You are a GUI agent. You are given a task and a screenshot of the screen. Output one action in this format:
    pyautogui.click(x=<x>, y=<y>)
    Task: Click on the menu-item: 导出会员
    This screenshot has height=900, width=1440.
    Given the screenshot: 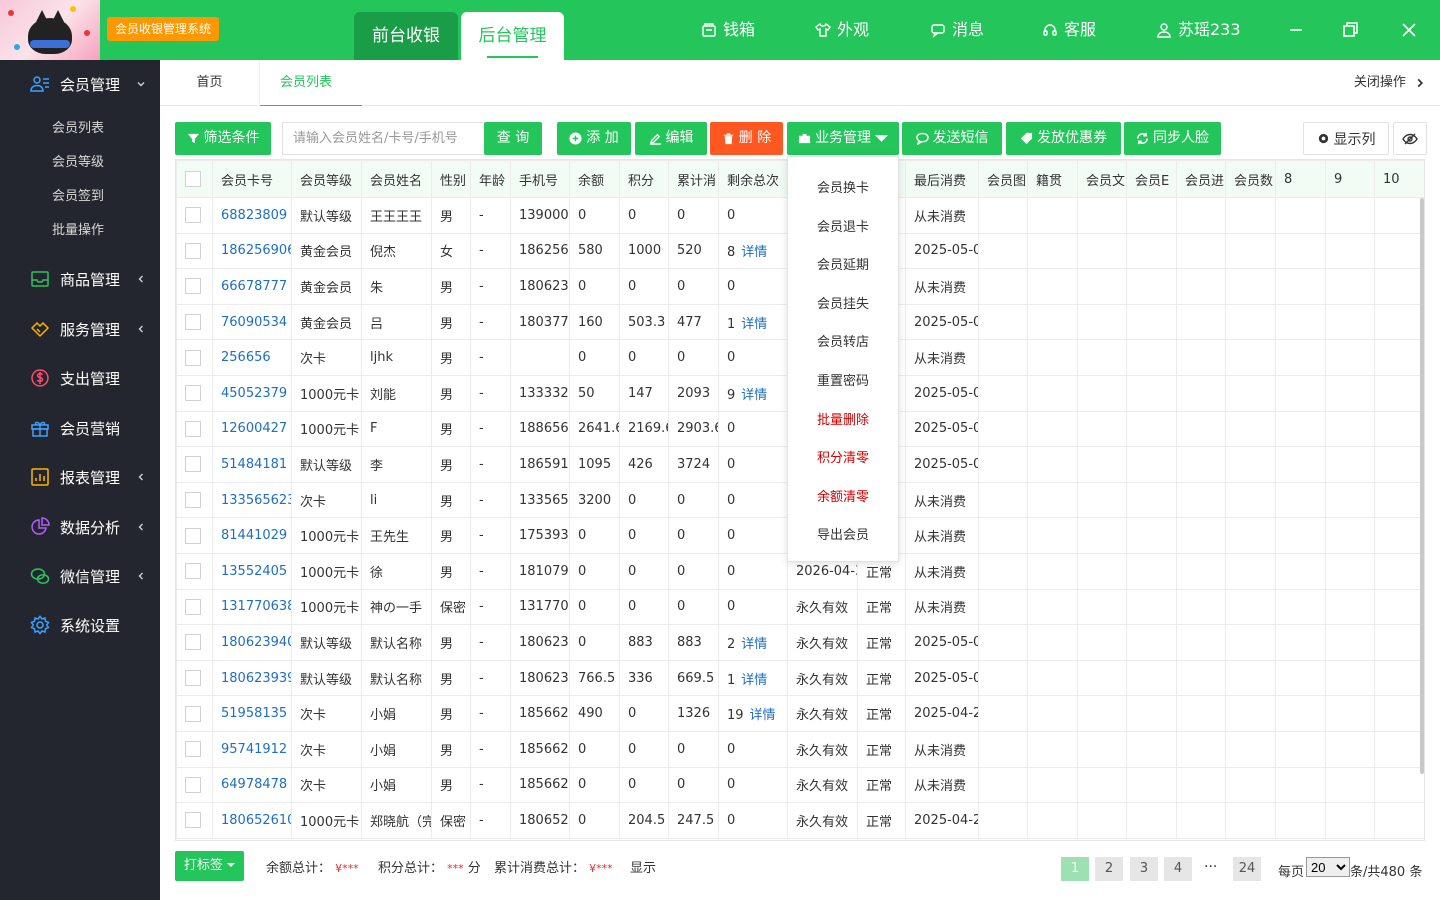 What is the action you would take?
    pyautogui.click(x=843, y=533)
    